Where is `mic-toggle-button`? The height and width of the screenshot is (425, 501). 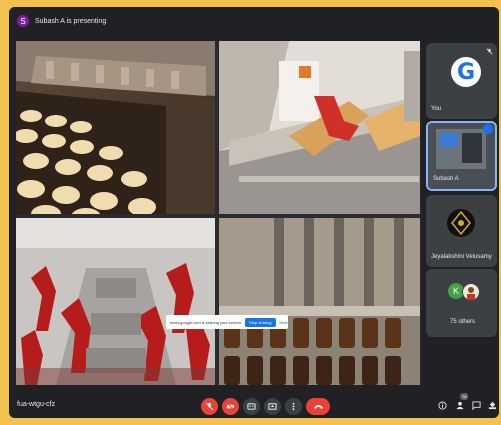 mic-toggle-button is located at coordinates (209, 406).